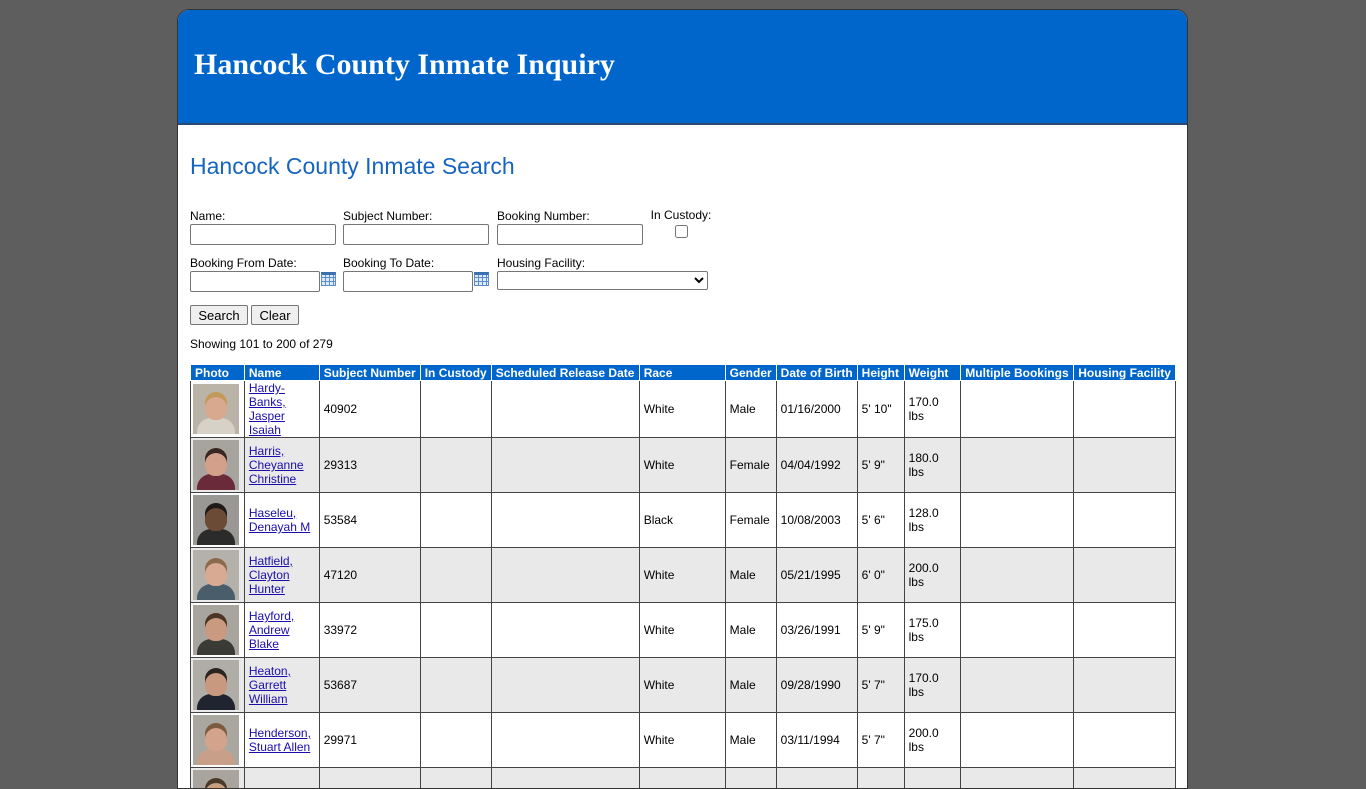  Describe the element at coordinates (681, 231) in the screenshot. I see `in-custody-checkbox` at that location.